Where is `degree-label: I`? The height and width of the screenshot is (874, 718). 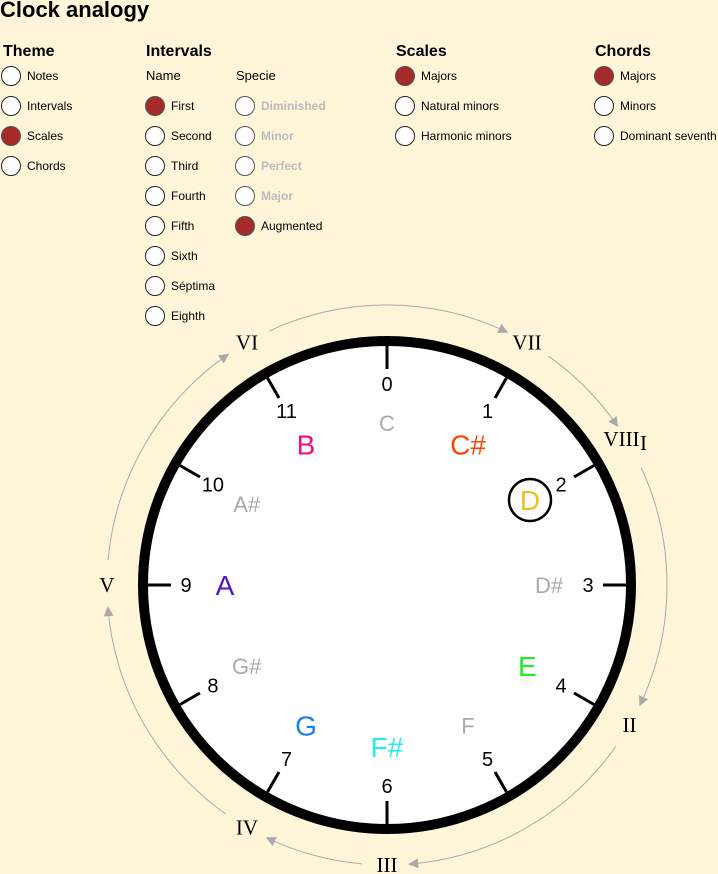 degree-label: I is located at coordinates (643, 443).